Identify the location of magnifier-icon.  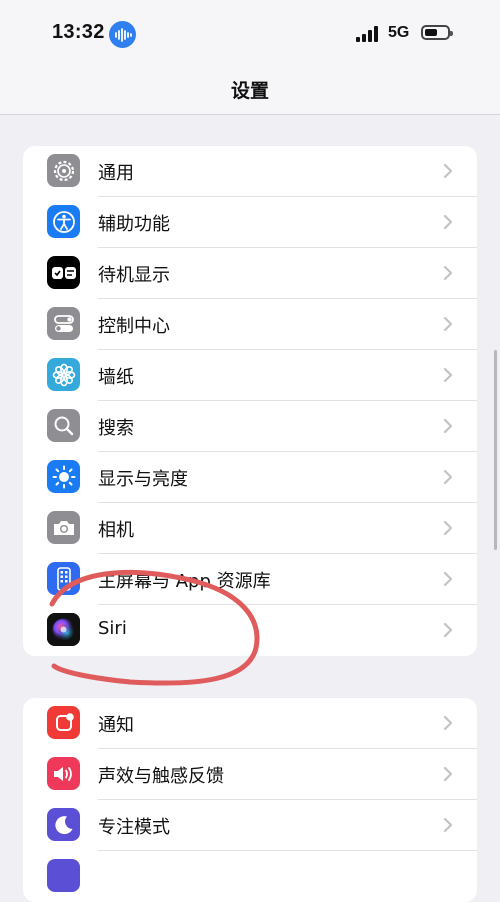
(63, 425).